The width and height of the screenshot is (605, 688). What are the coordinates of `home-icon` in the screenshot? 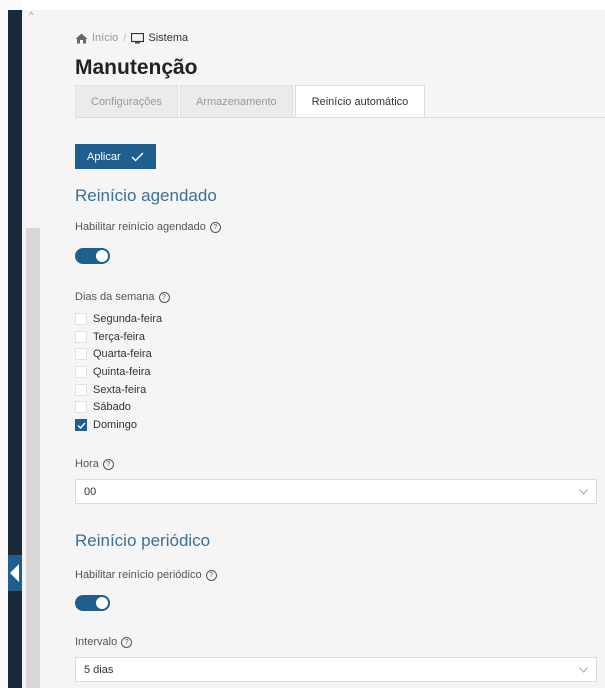 It's located at (81, 38).